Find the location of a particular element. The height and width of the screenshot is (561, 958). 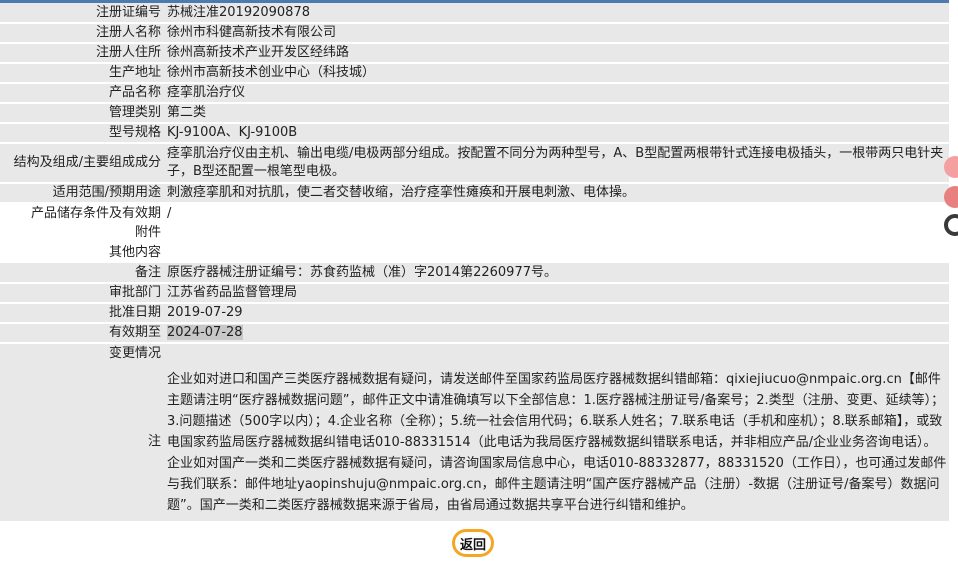

label-production-address: 生产地址 is located at coordinates (83, 73).